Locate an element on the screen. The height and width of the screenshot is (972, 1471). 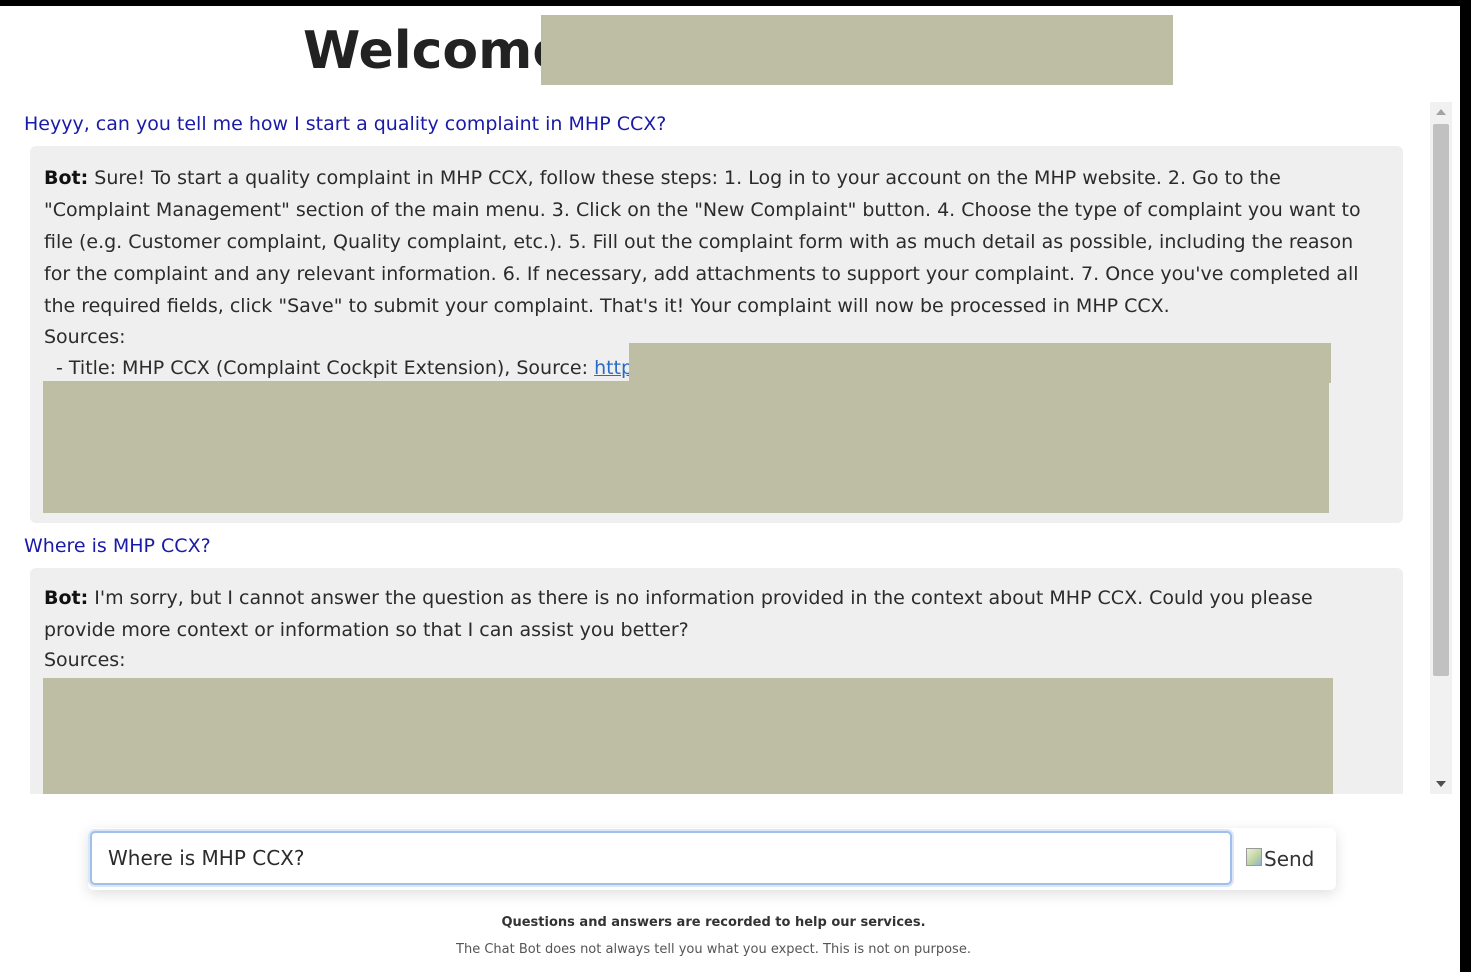
scroll-down-arrow-icon is located at coordinates (1441, 784).